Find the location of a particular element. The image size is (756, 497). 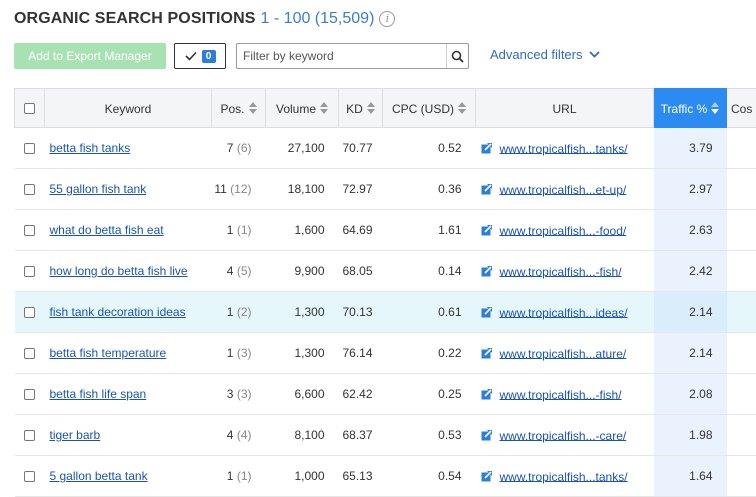

keyword-link: how long do betta fish live is located at coordinates (119, 271).